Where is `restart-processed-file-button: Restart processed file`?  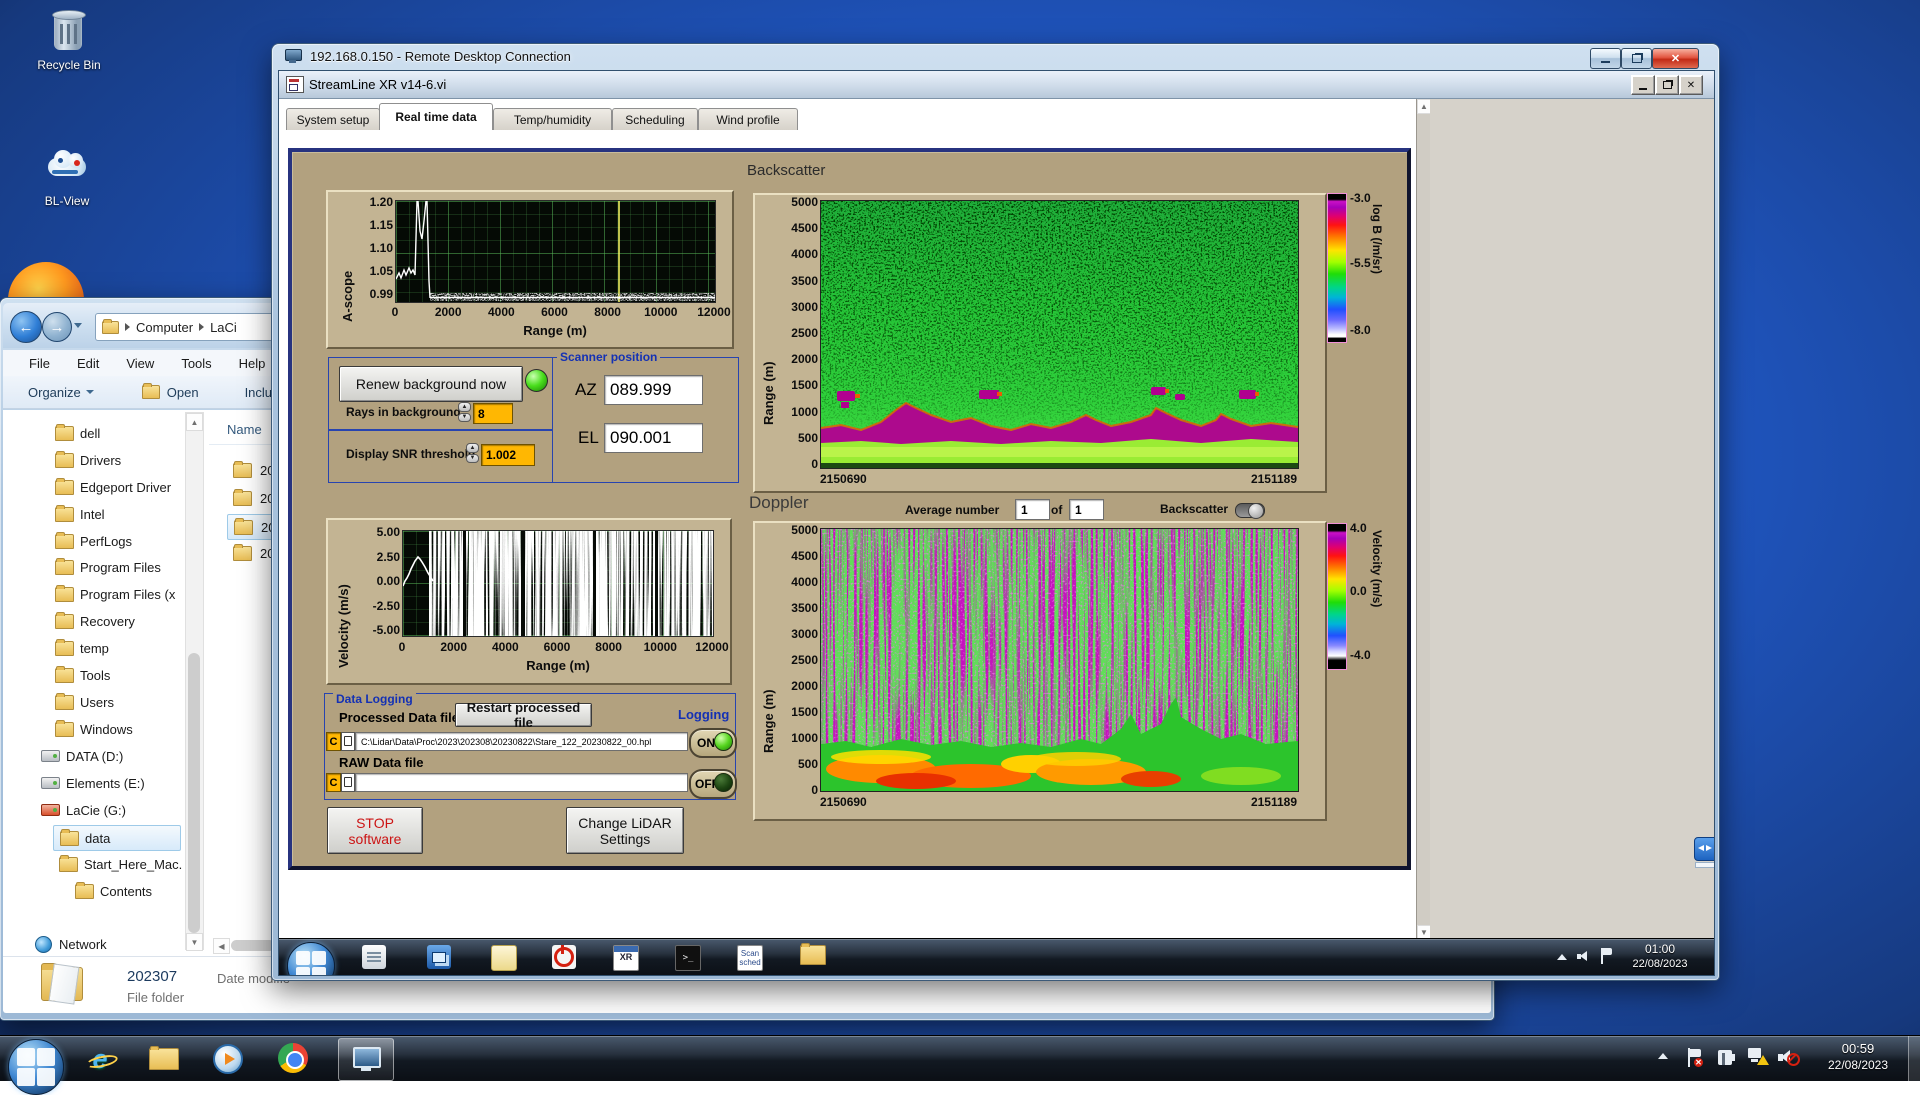
restart-processed-file-button: Restart processed file is located at coordinates (523, 715).